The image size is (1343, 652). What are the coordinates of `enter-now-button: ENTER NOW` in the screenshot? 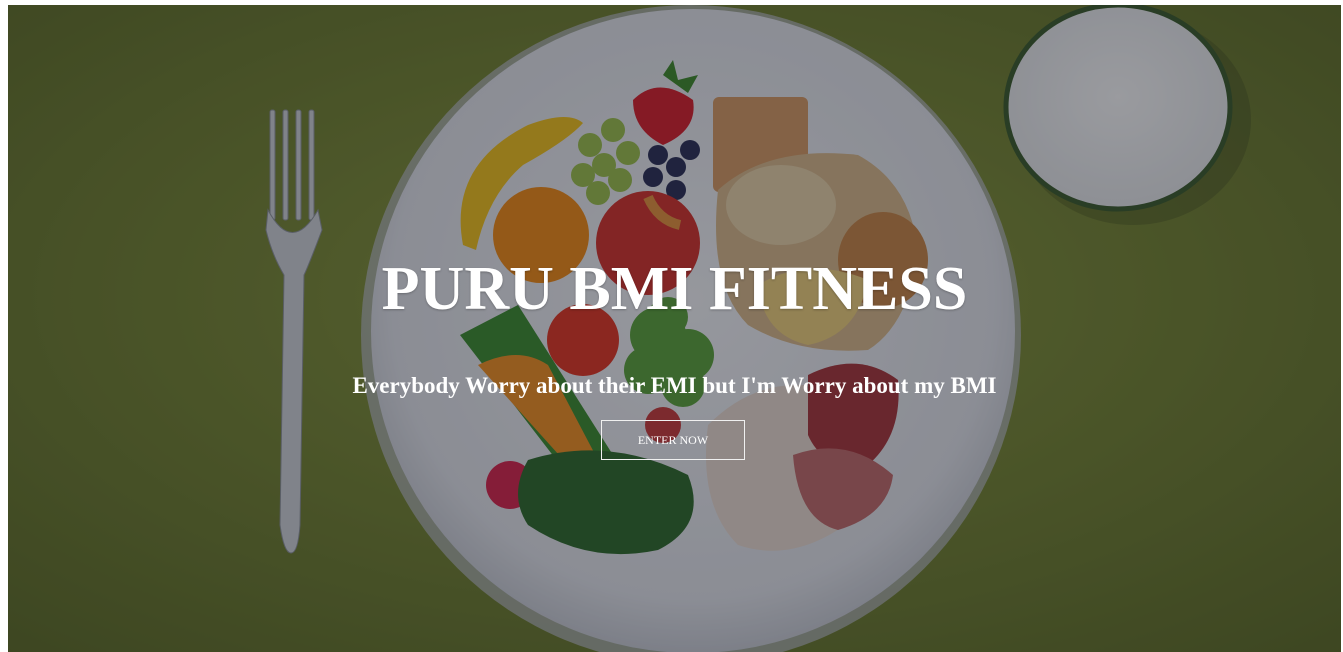 It's located at (673, 440).